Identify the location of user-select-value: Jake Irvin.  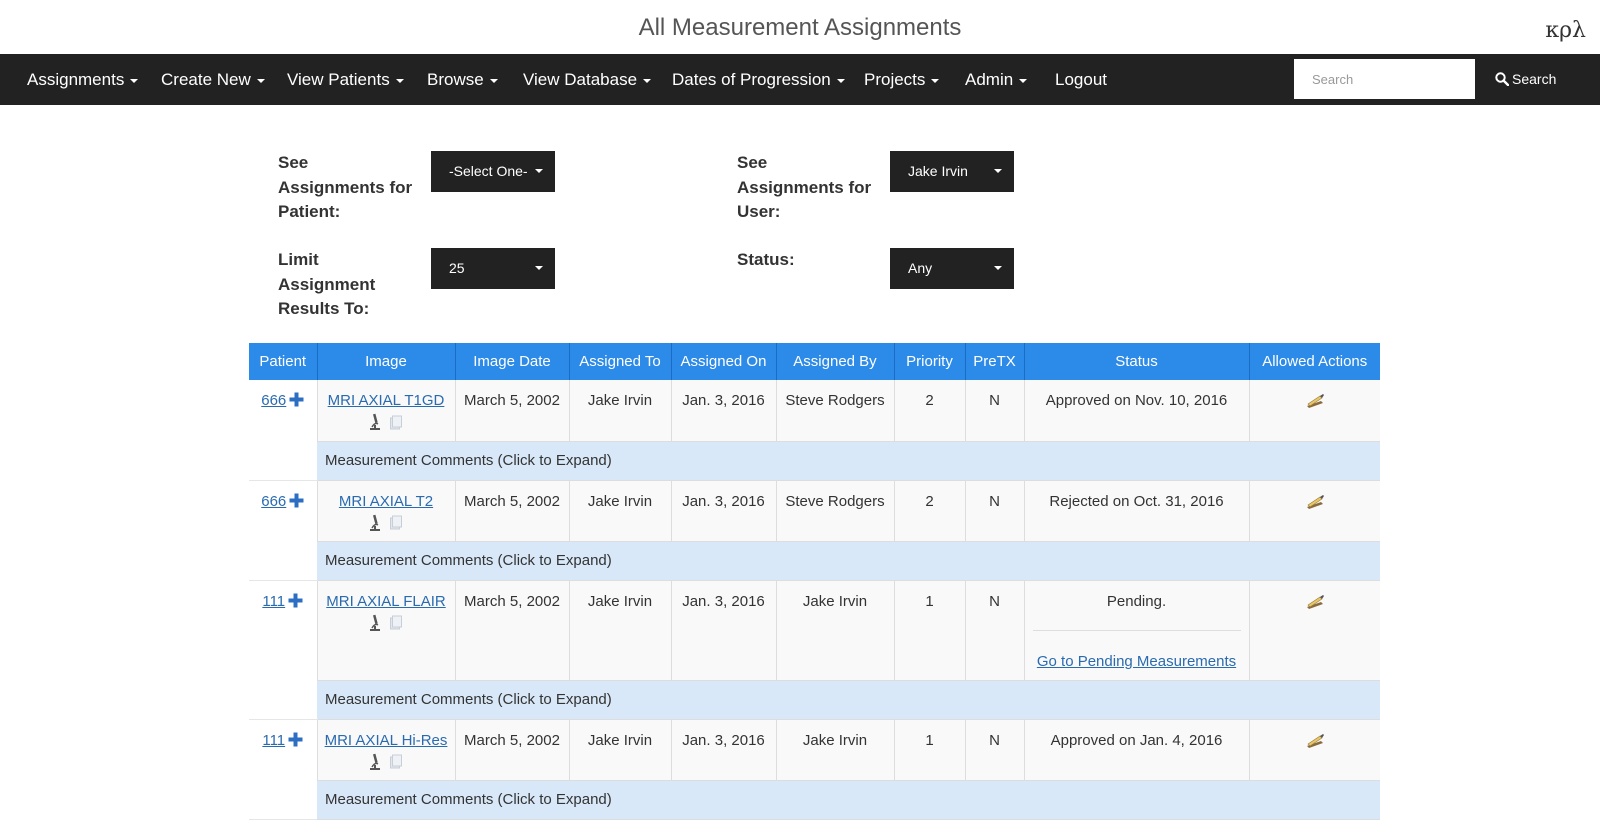
(938, 171).